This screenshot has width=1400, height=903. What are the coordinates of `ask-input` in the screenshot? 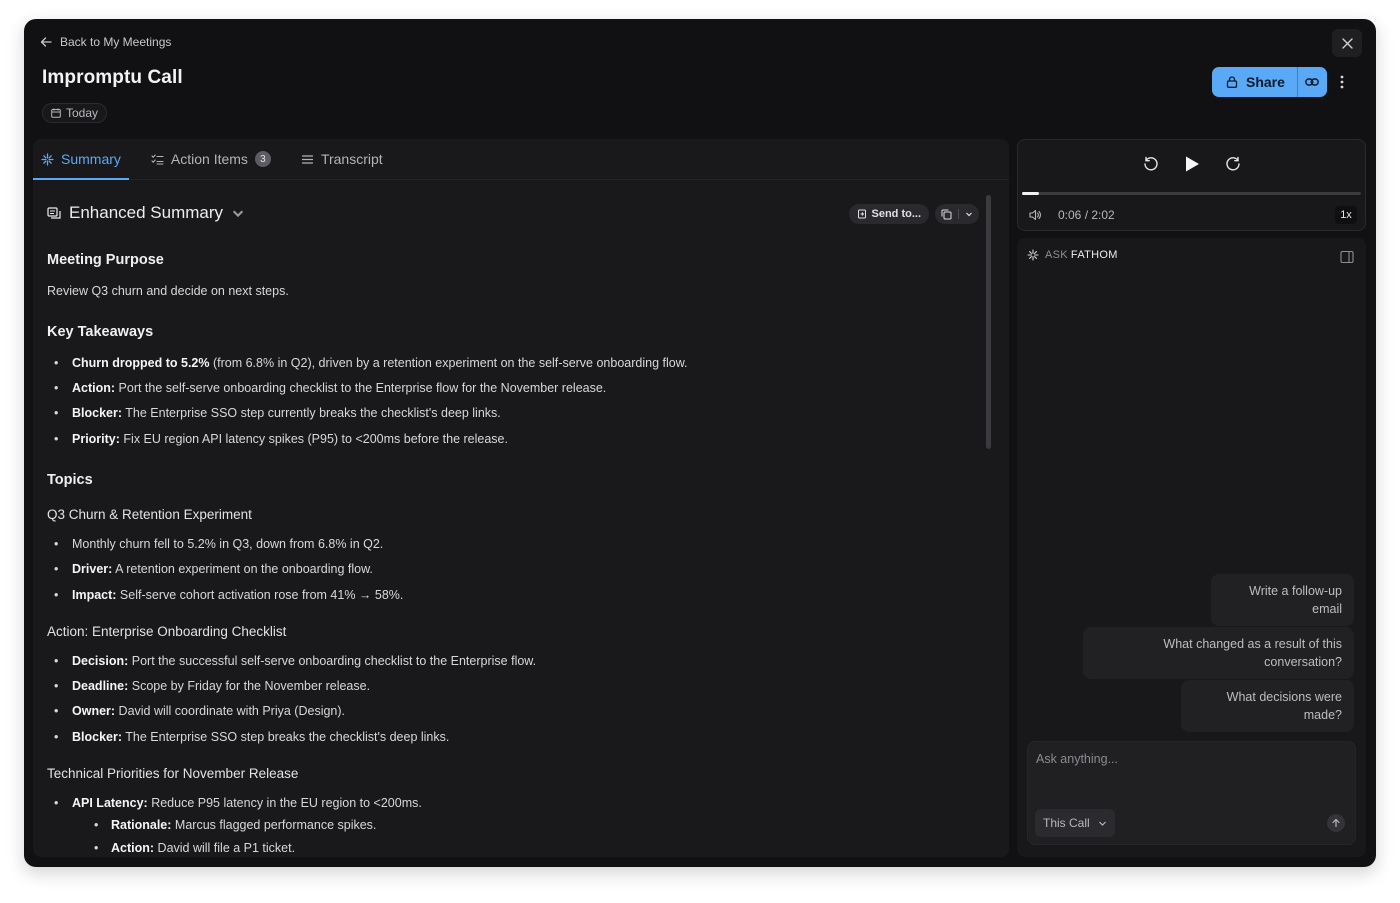 It's located at (1186, 759).